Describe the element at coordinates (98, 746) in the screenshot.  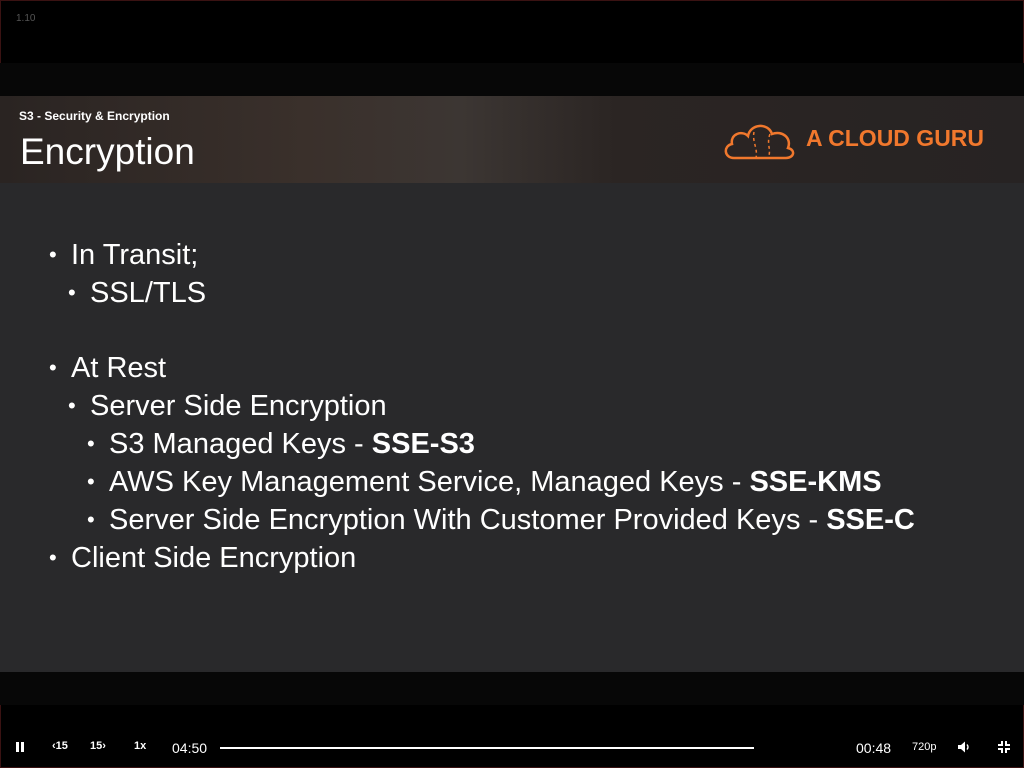
I see `forward-15-button: 15›` at that location.